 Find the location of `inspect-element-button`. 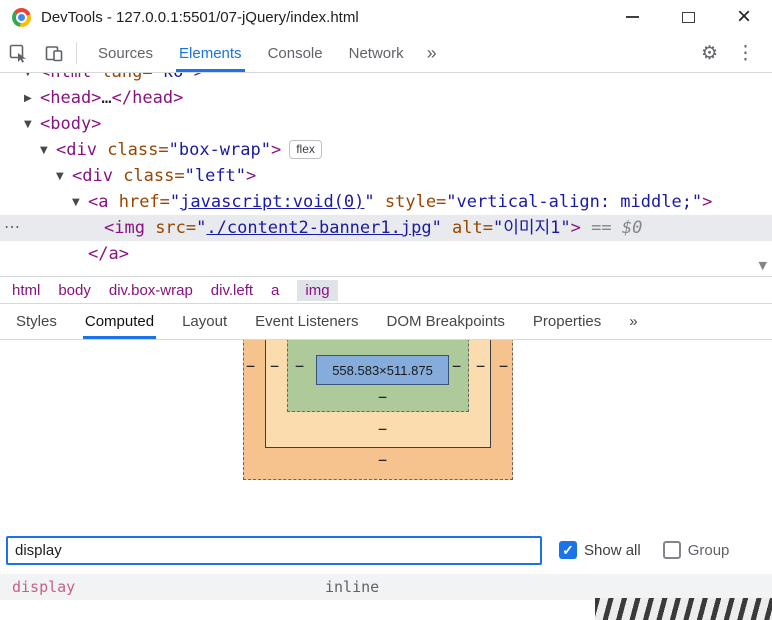

inspect-element-button is located at coordinates (18, 53).